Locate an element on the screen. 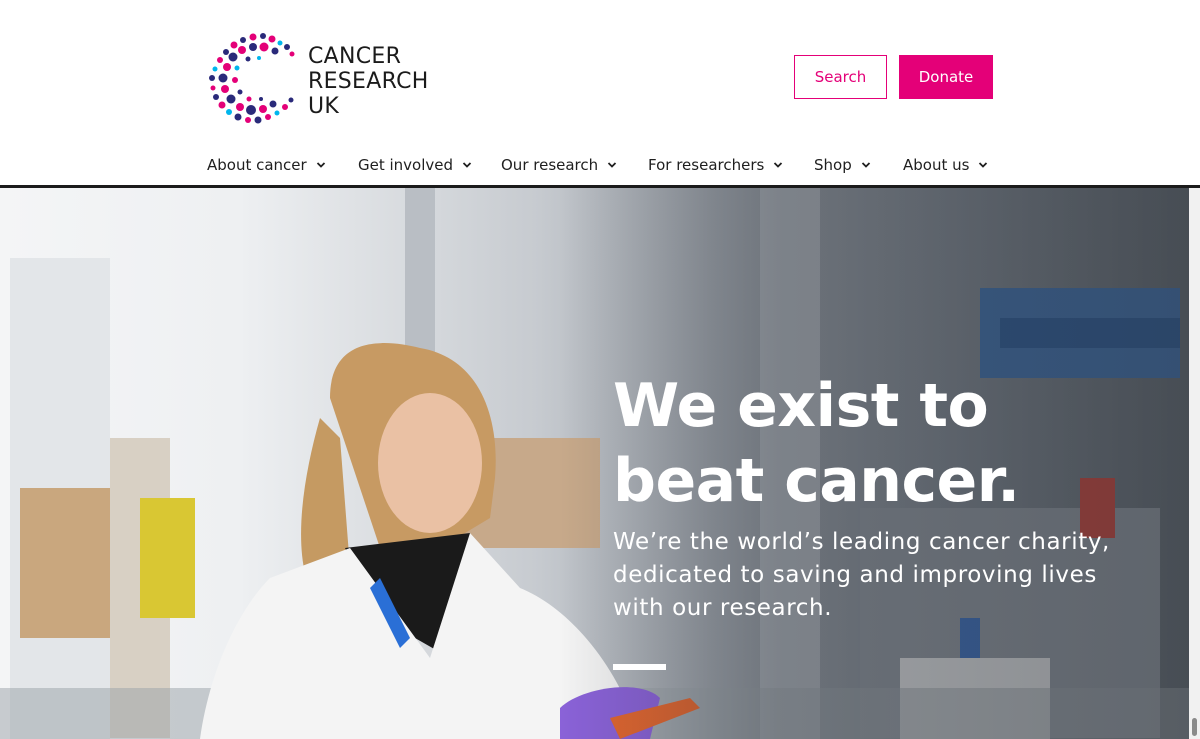  logo-line-3: UK is located at coordinates (324, 106).